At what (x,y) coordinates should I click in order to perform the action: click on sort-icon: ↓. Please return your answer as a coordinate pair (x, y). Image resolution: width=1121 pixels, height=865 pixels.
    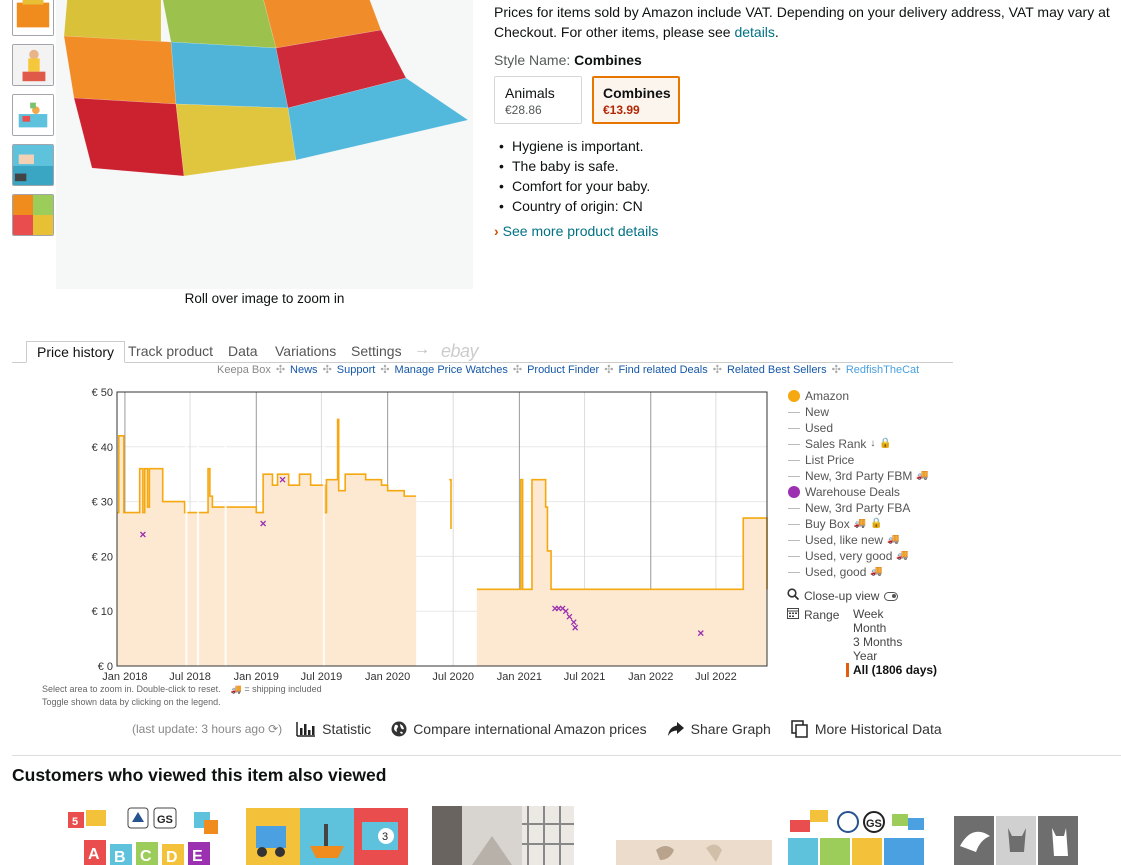
    Looking at the image, I should click on (873, 443).